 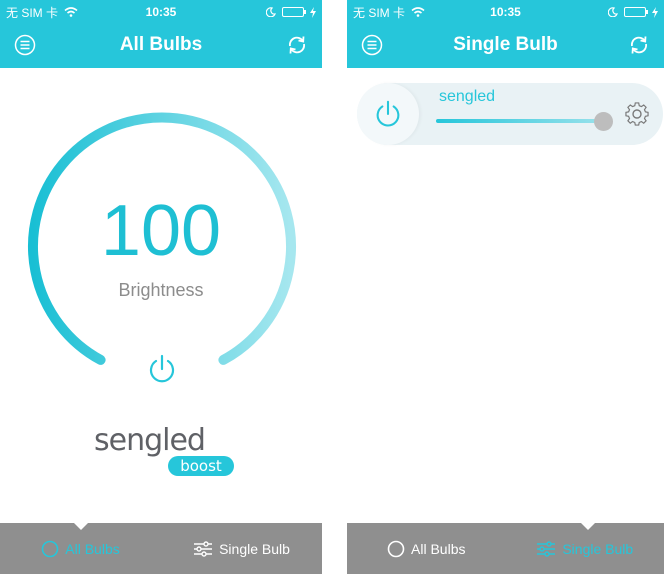 What do you see at coordinates (637, 114) in the screenshot?
I see `gear-icon` at bounding box center [637, 114].